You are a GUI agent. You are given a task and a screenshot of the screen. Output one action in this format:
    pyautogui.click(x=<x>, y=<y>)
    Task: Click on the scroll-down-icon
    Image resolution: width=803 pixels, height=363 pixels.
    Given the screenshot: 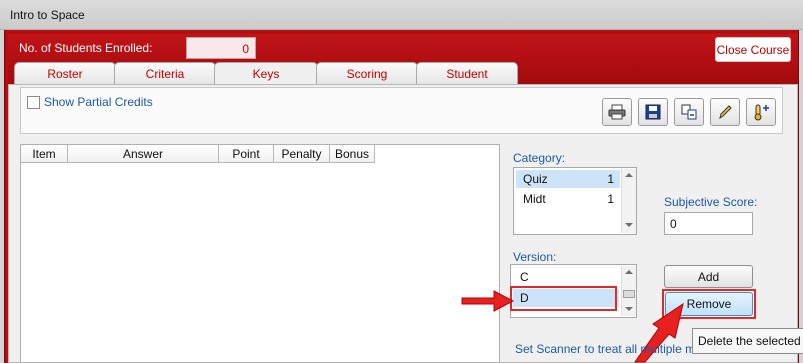 What is the action you would take?
    pyautogui.click(x=629, y=225)
    